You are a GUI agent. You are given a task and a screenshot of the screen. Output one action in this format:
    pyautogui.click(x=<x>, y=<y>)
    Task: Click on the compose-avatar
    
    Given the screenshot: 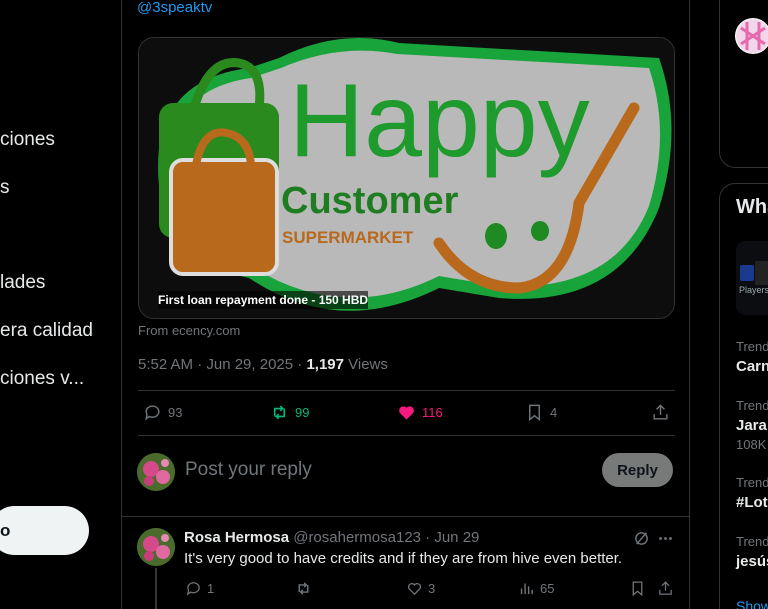 What is the action you would take?
    pyautogui.click(x=156, y=472)
    